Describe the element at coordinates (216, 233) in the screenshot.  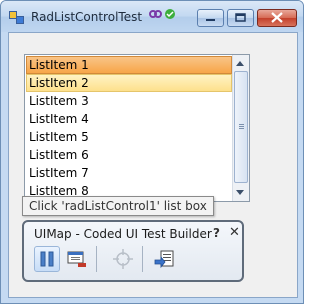
I see `help-button: ?` at that location.